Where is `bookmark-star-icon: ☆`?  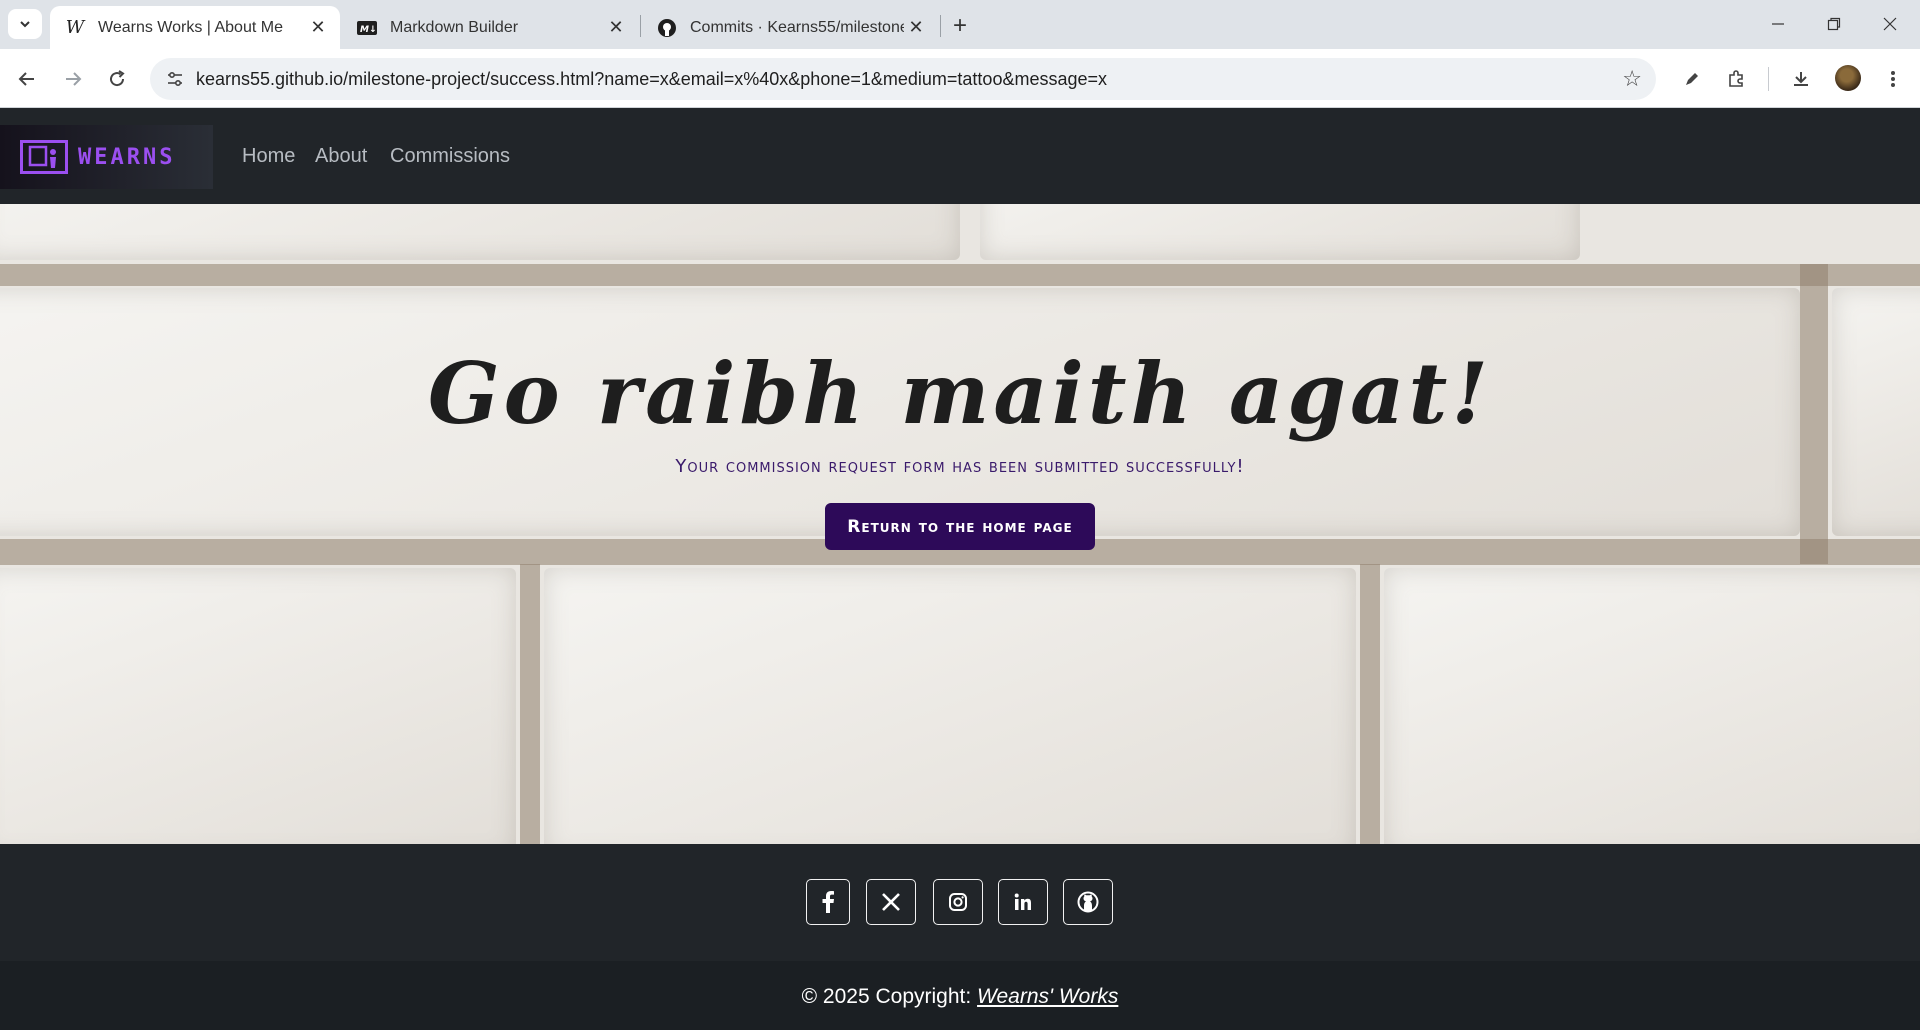
bookmark-star-icon: ☆ is located at coordinates (1632, 79).